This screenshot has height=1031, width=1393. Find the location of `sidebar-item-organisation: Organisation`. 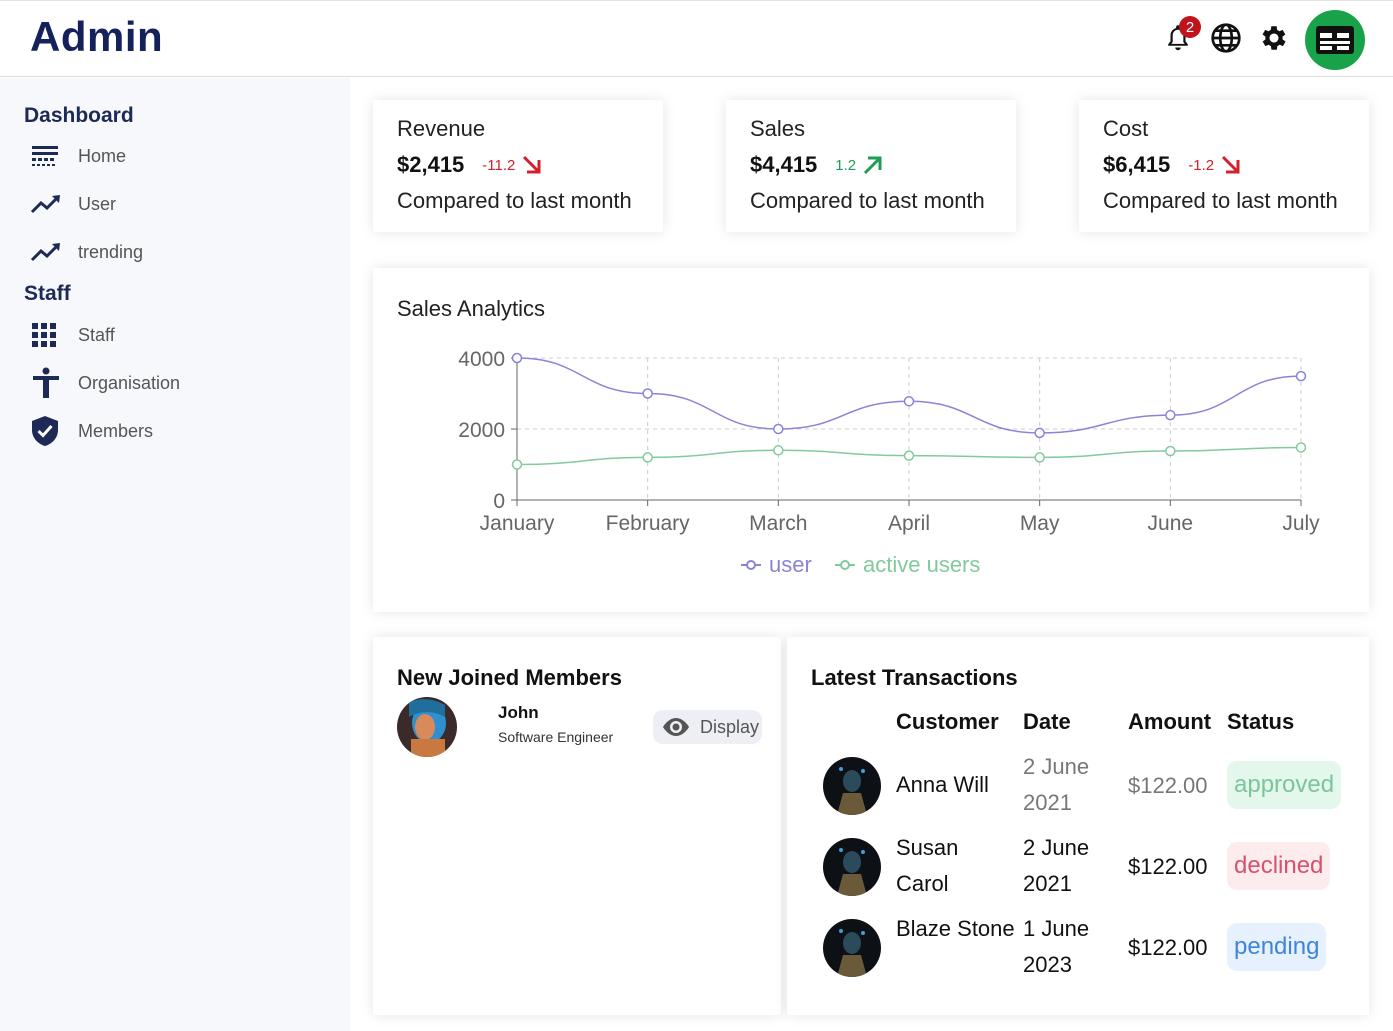

sidebar-item-organisation: Organisation is located at coordinates (105, 383).